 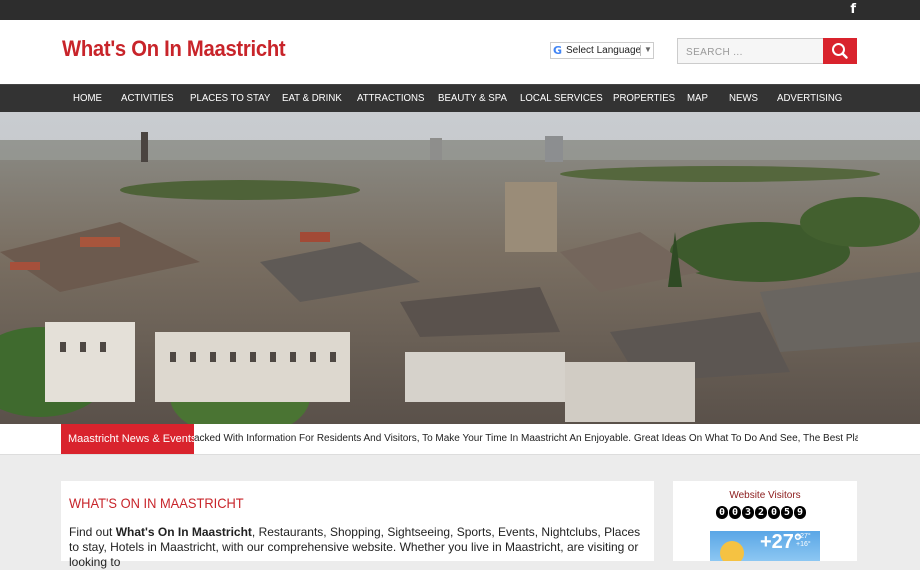 What do you see at coordinates (800, 512) in the screenshot?
I see `counter-digit: 9` at bounding box center [800, 512].